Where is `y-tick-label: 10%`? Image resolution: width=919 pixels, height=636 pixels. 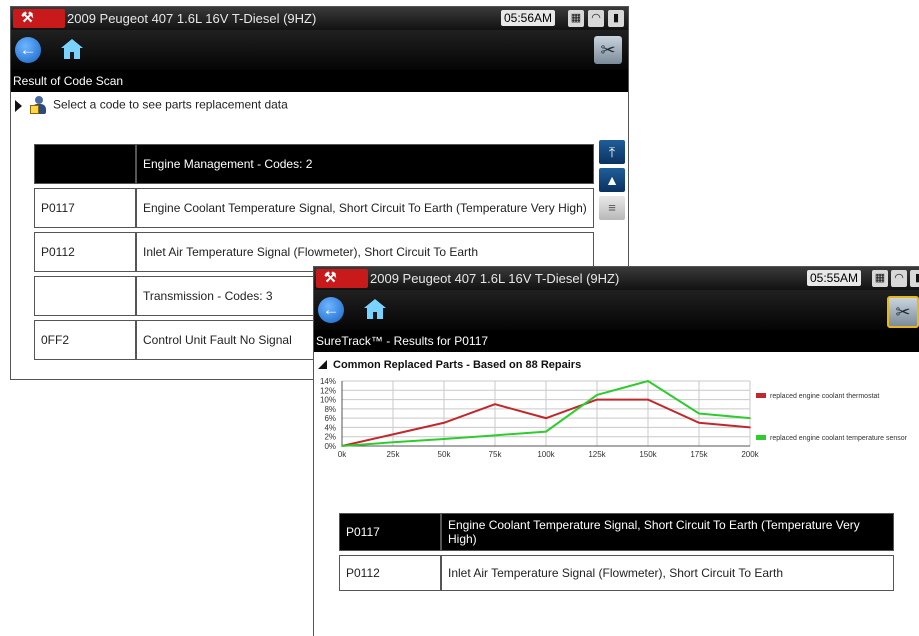 y-tick-label: 10% is located at coordinates (328, 400).